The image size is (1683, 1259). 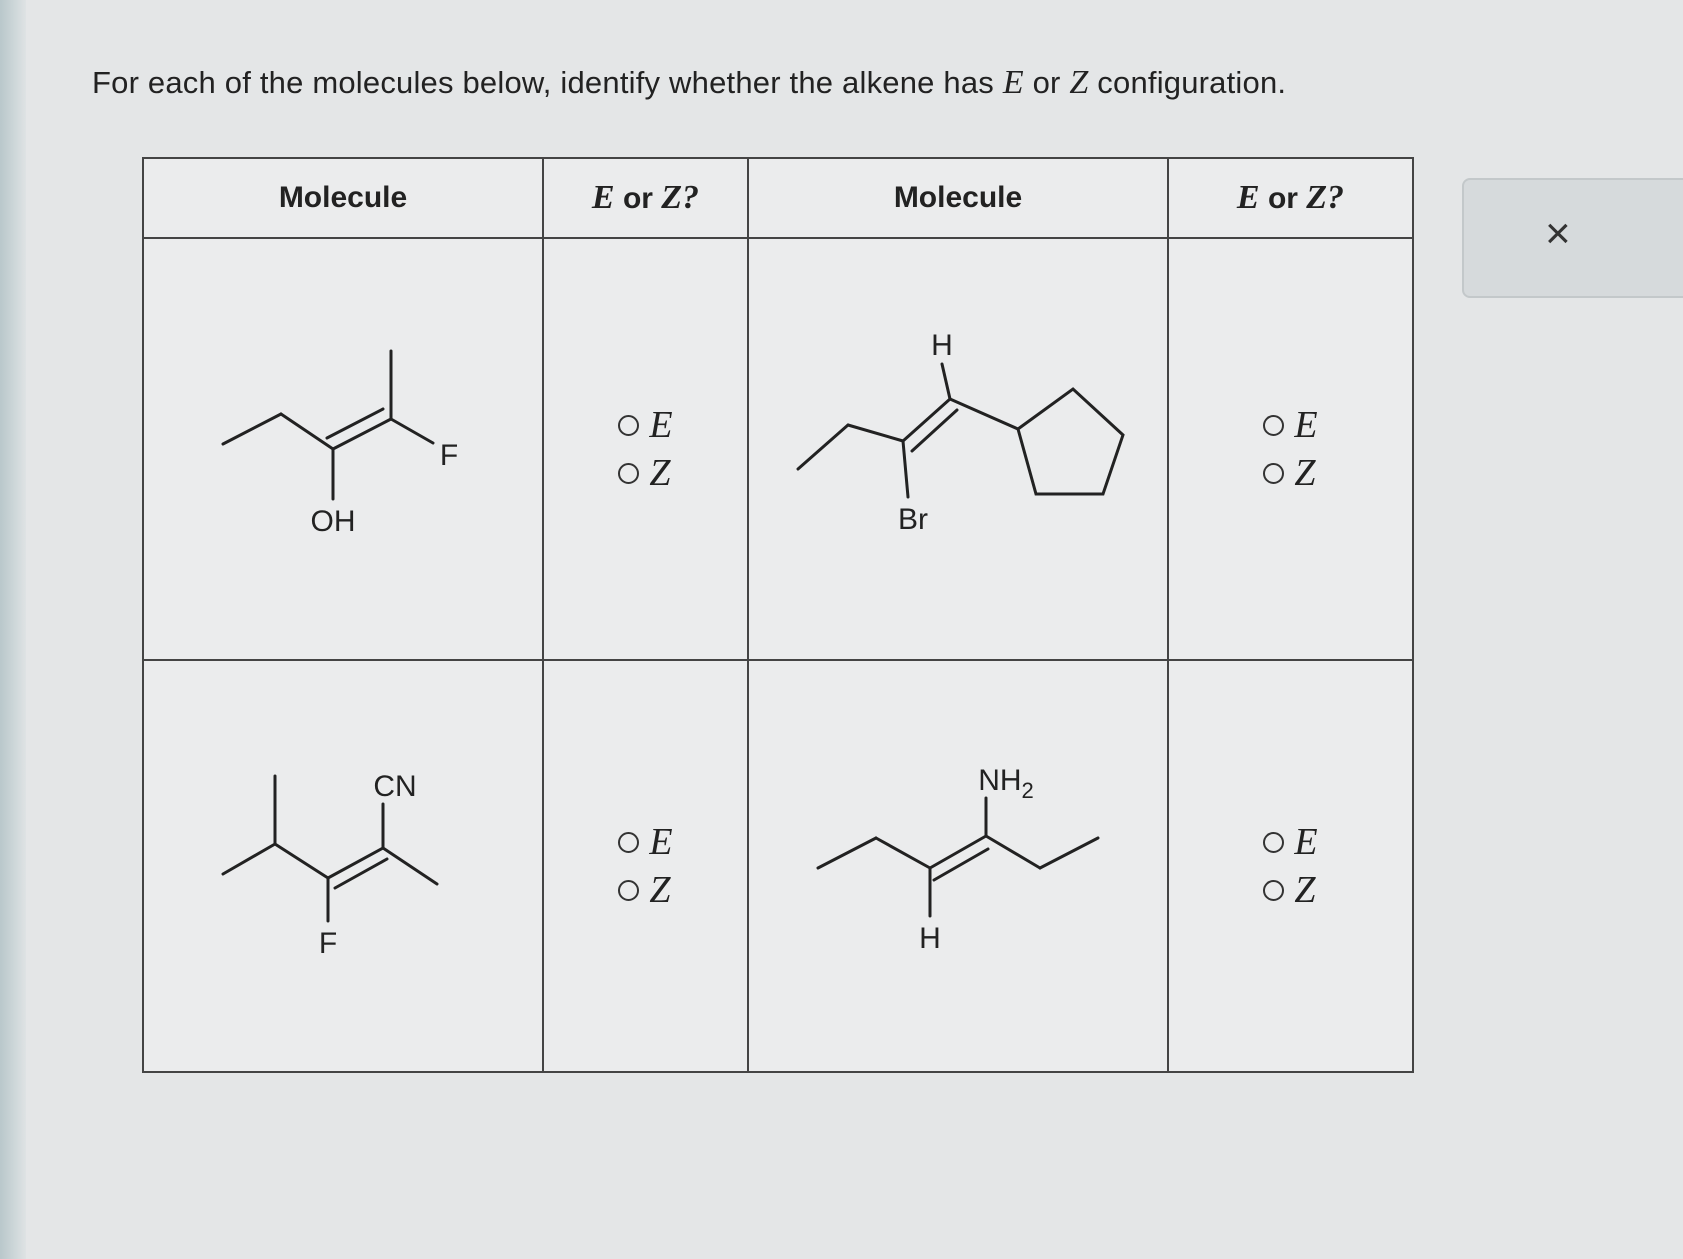 What do you see at coordinates (645, 890) in the screenshot?
I see `option-z-3: Z` at bounding box center [645, 890].